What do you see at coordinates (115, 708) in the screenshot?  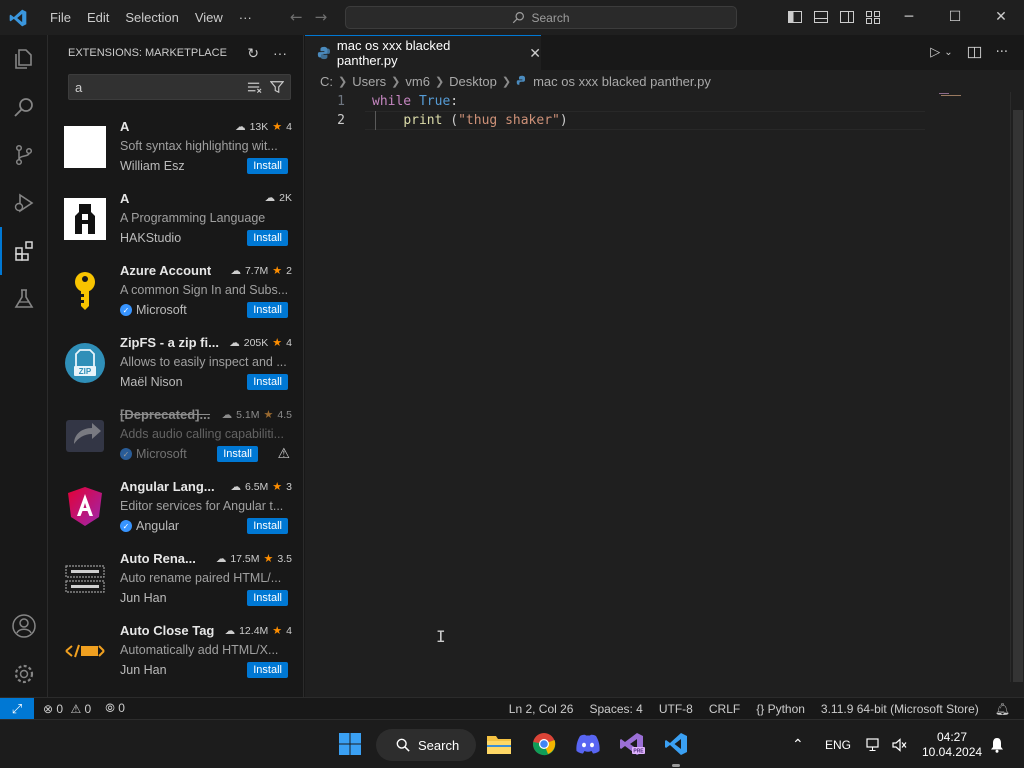 I see `ports-indicator: ⦾ 0` at bounding box center [115, 708].